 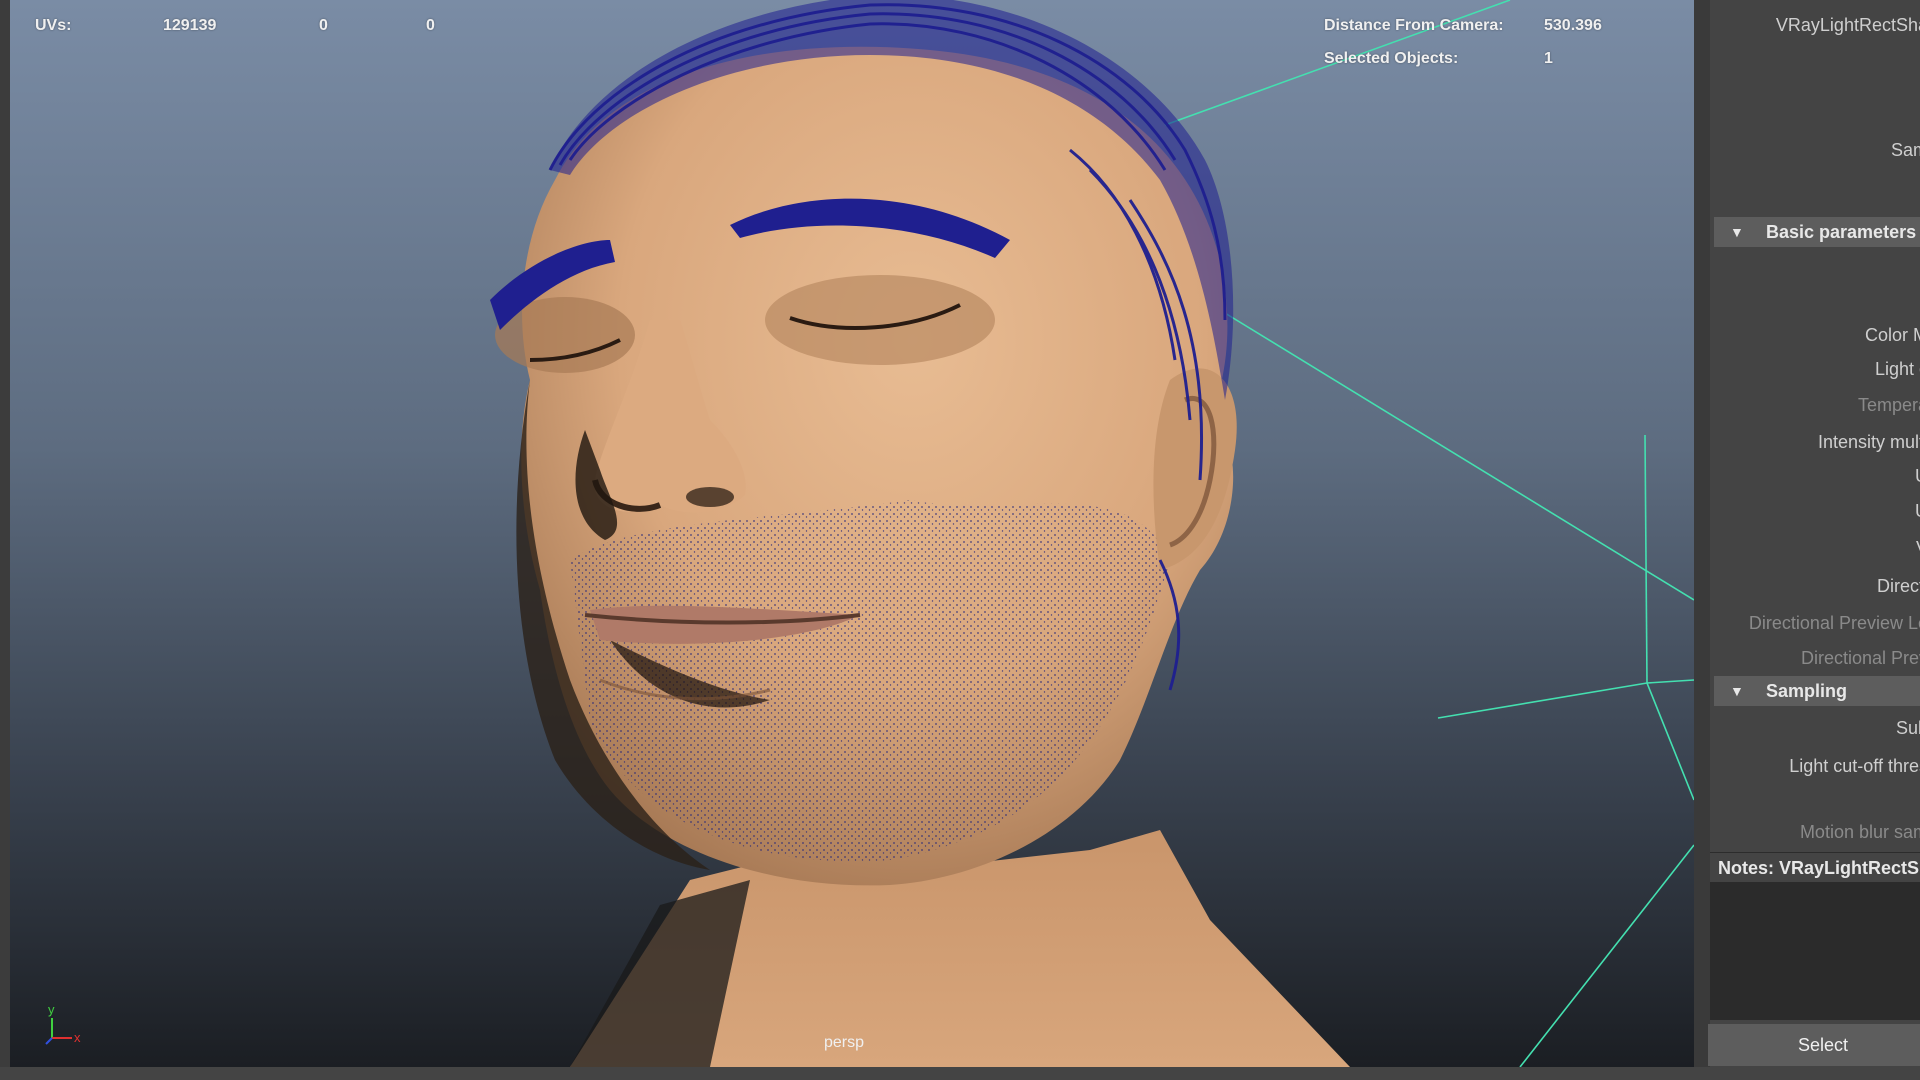 I want to click on axis-x-label: x, so click(x=77, y=1037).